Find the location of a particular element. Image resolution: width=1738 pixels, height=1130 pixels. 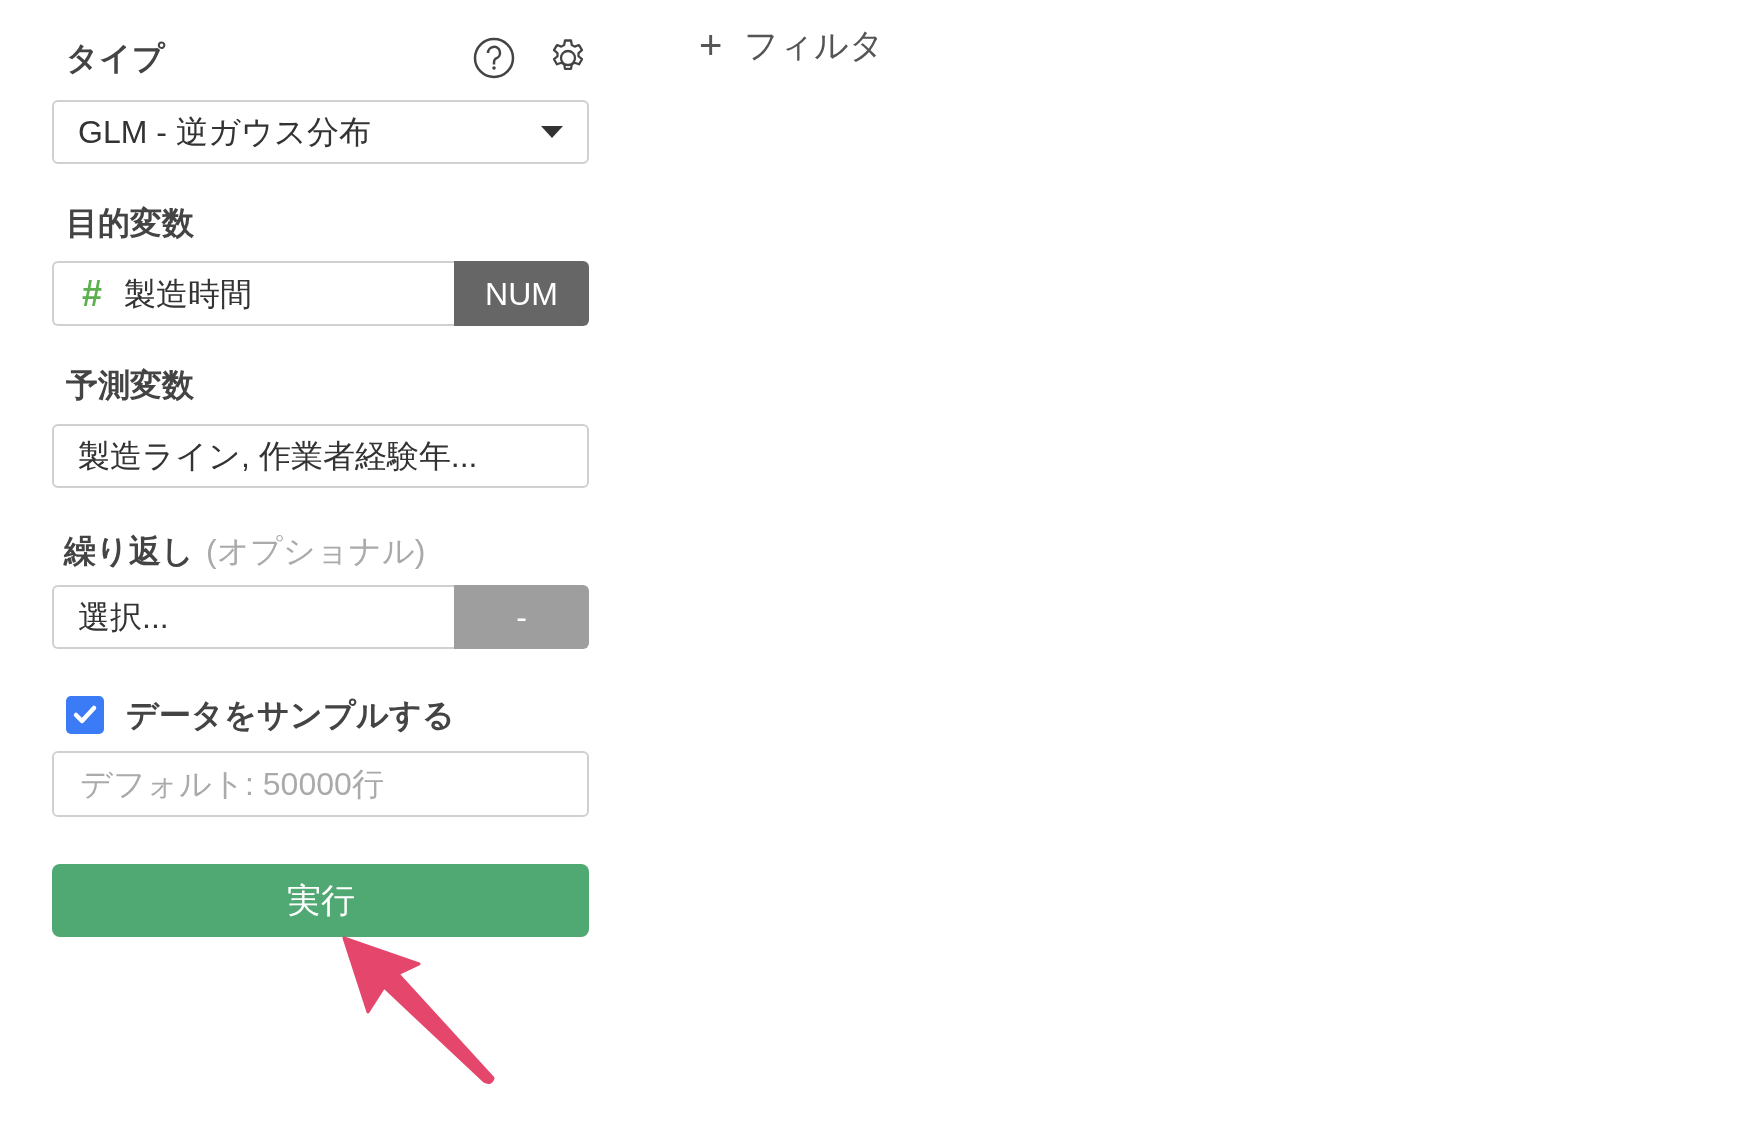

sample-size-input: デフォルト: 50000行 is located at coordinates (320, 784).